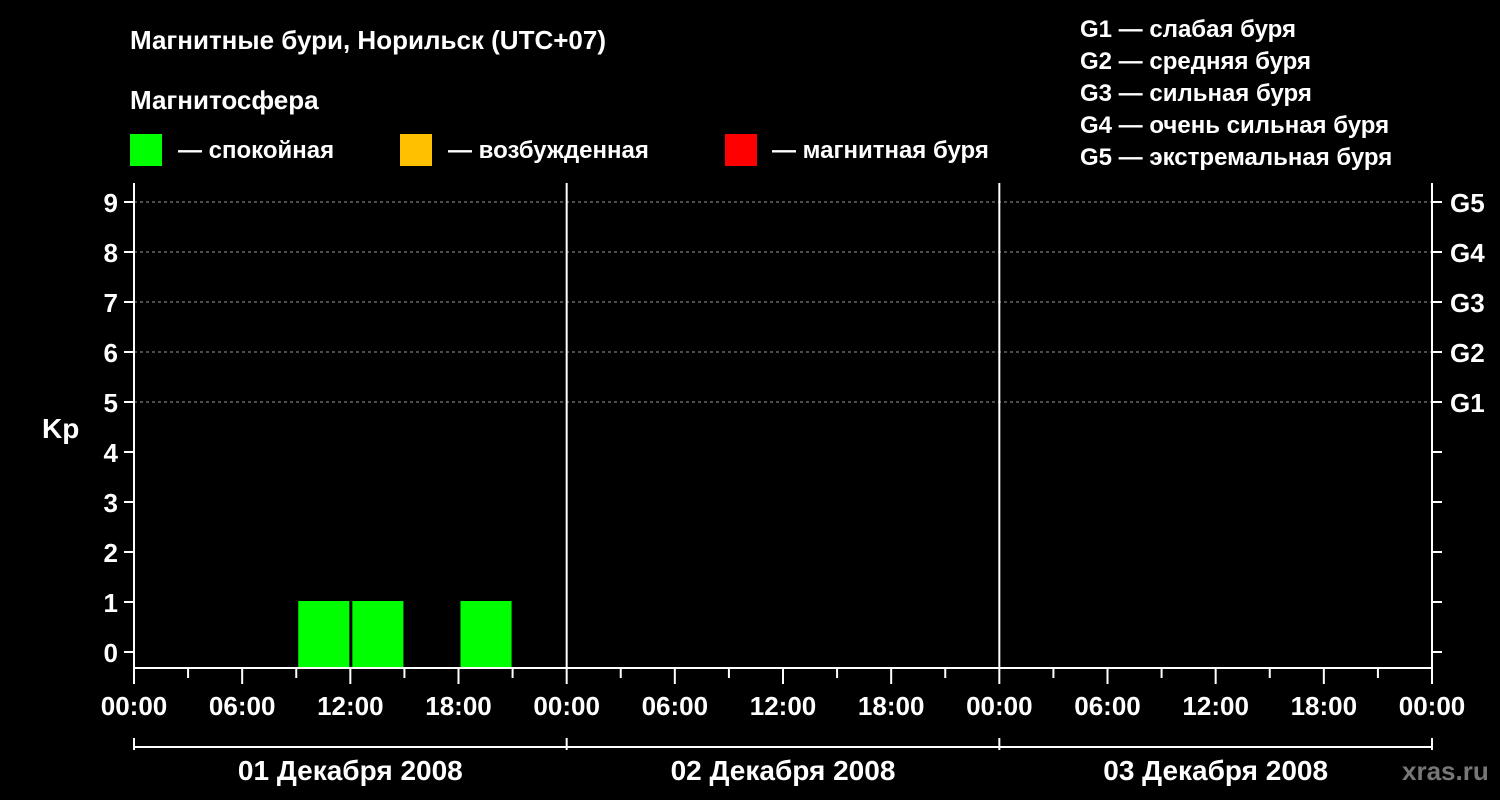 This screenshot has height=800, width=1500. I want to click on legend-label-quiet: — спокойная, so click(256, 150).